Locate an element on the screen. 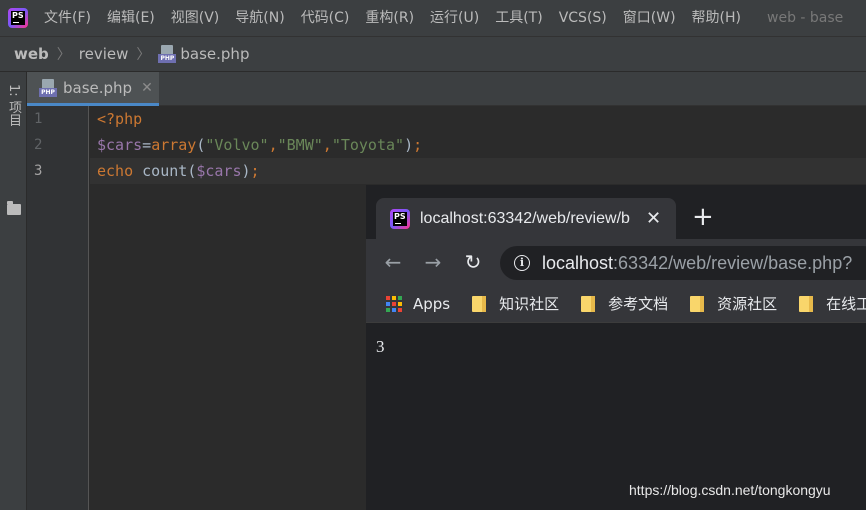 This screenshot has width=866, height=510. menu-run: 运行(U) is located at coordinates (454, 18).